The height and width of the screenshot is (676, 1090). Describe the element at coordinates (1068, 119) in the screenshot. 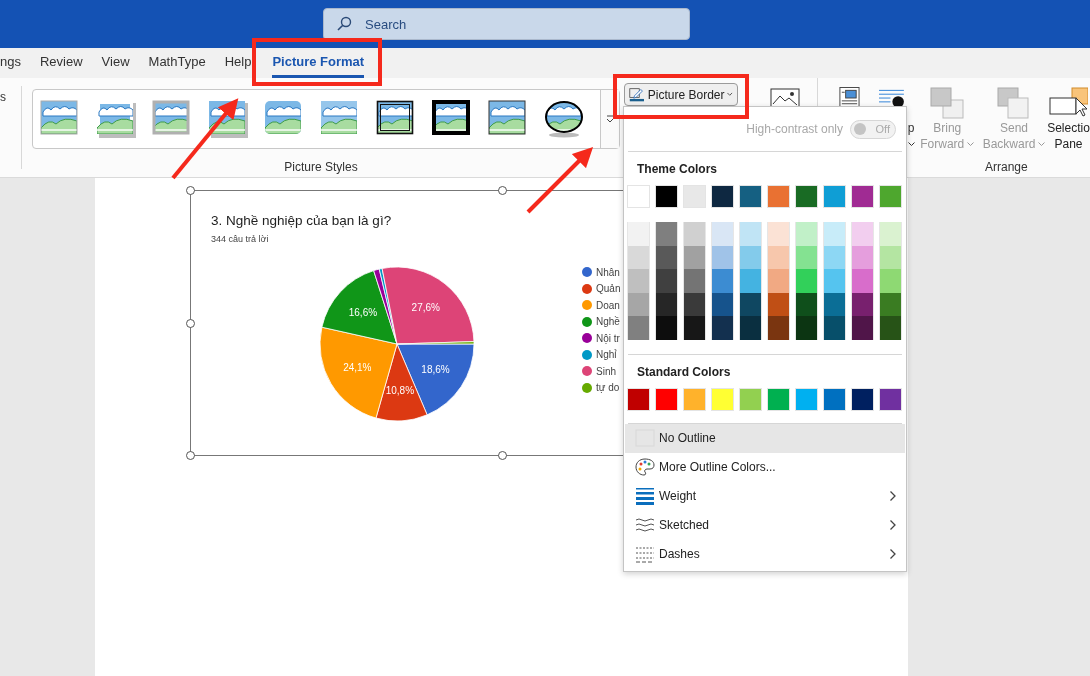

I see `arrange-button: Selectio Pane` at that location.